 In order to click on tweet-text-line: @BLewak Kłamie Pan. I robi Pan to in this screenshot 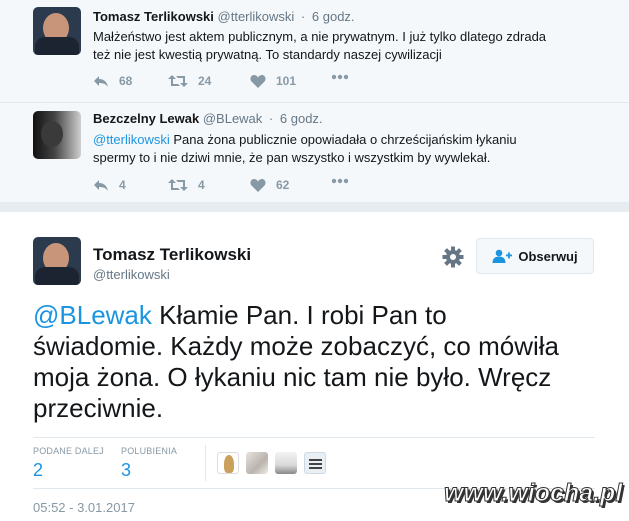, I will do `click(318, 315)`.